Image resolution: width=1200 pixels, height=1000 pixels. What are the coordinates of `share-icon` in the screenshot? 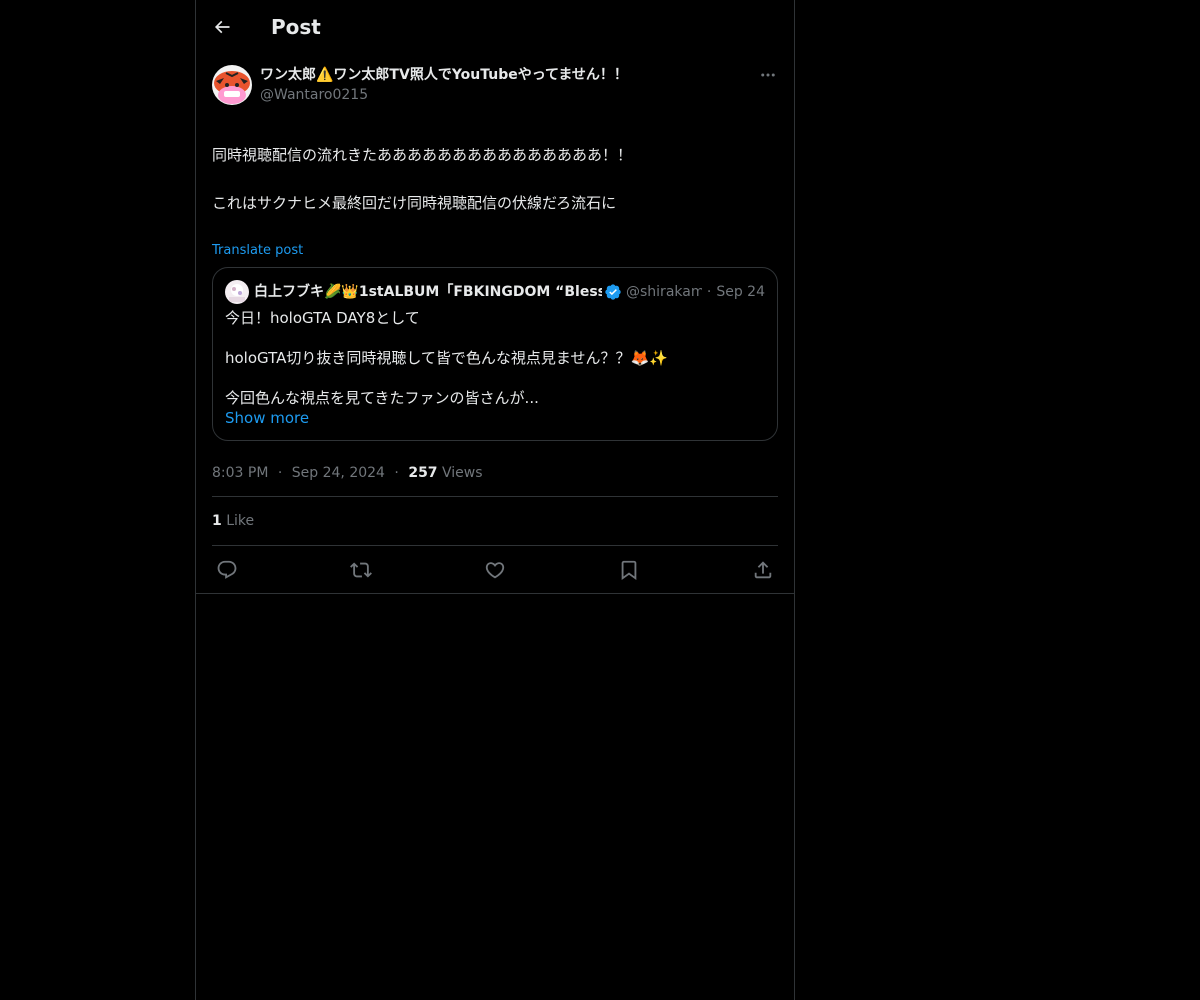 It's located at (763, 569).